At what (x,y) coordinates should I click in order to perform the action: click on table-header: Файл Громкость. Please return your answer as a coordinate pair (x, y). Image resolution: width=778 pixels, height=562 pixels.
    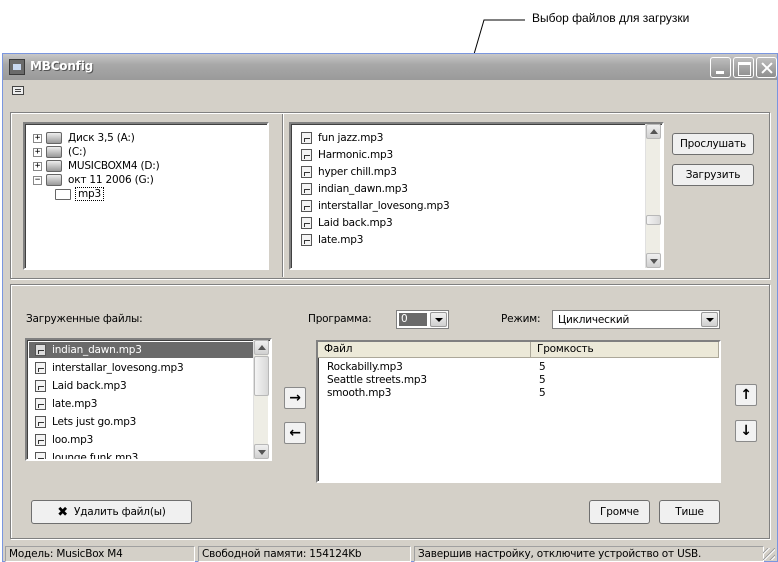
    Looking at the image, I should click on (518, 350).